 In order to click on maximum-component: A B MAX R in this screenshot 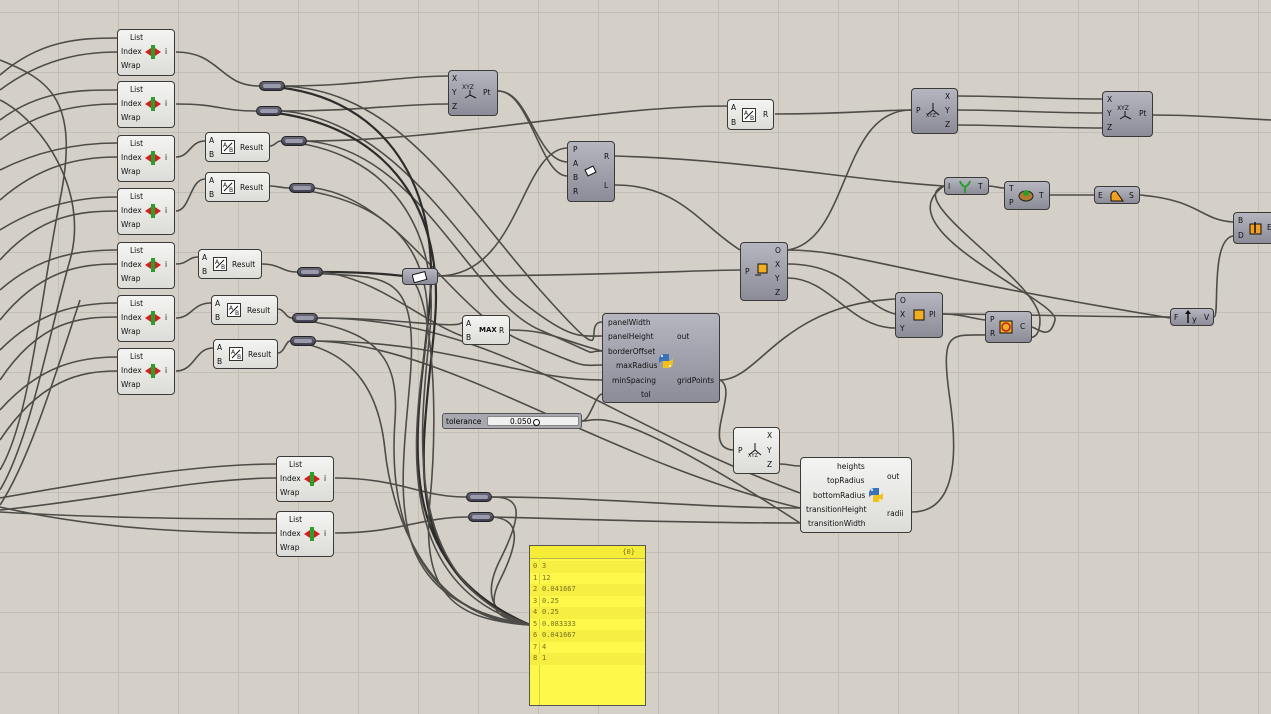, I will do `click(486, 330)`.